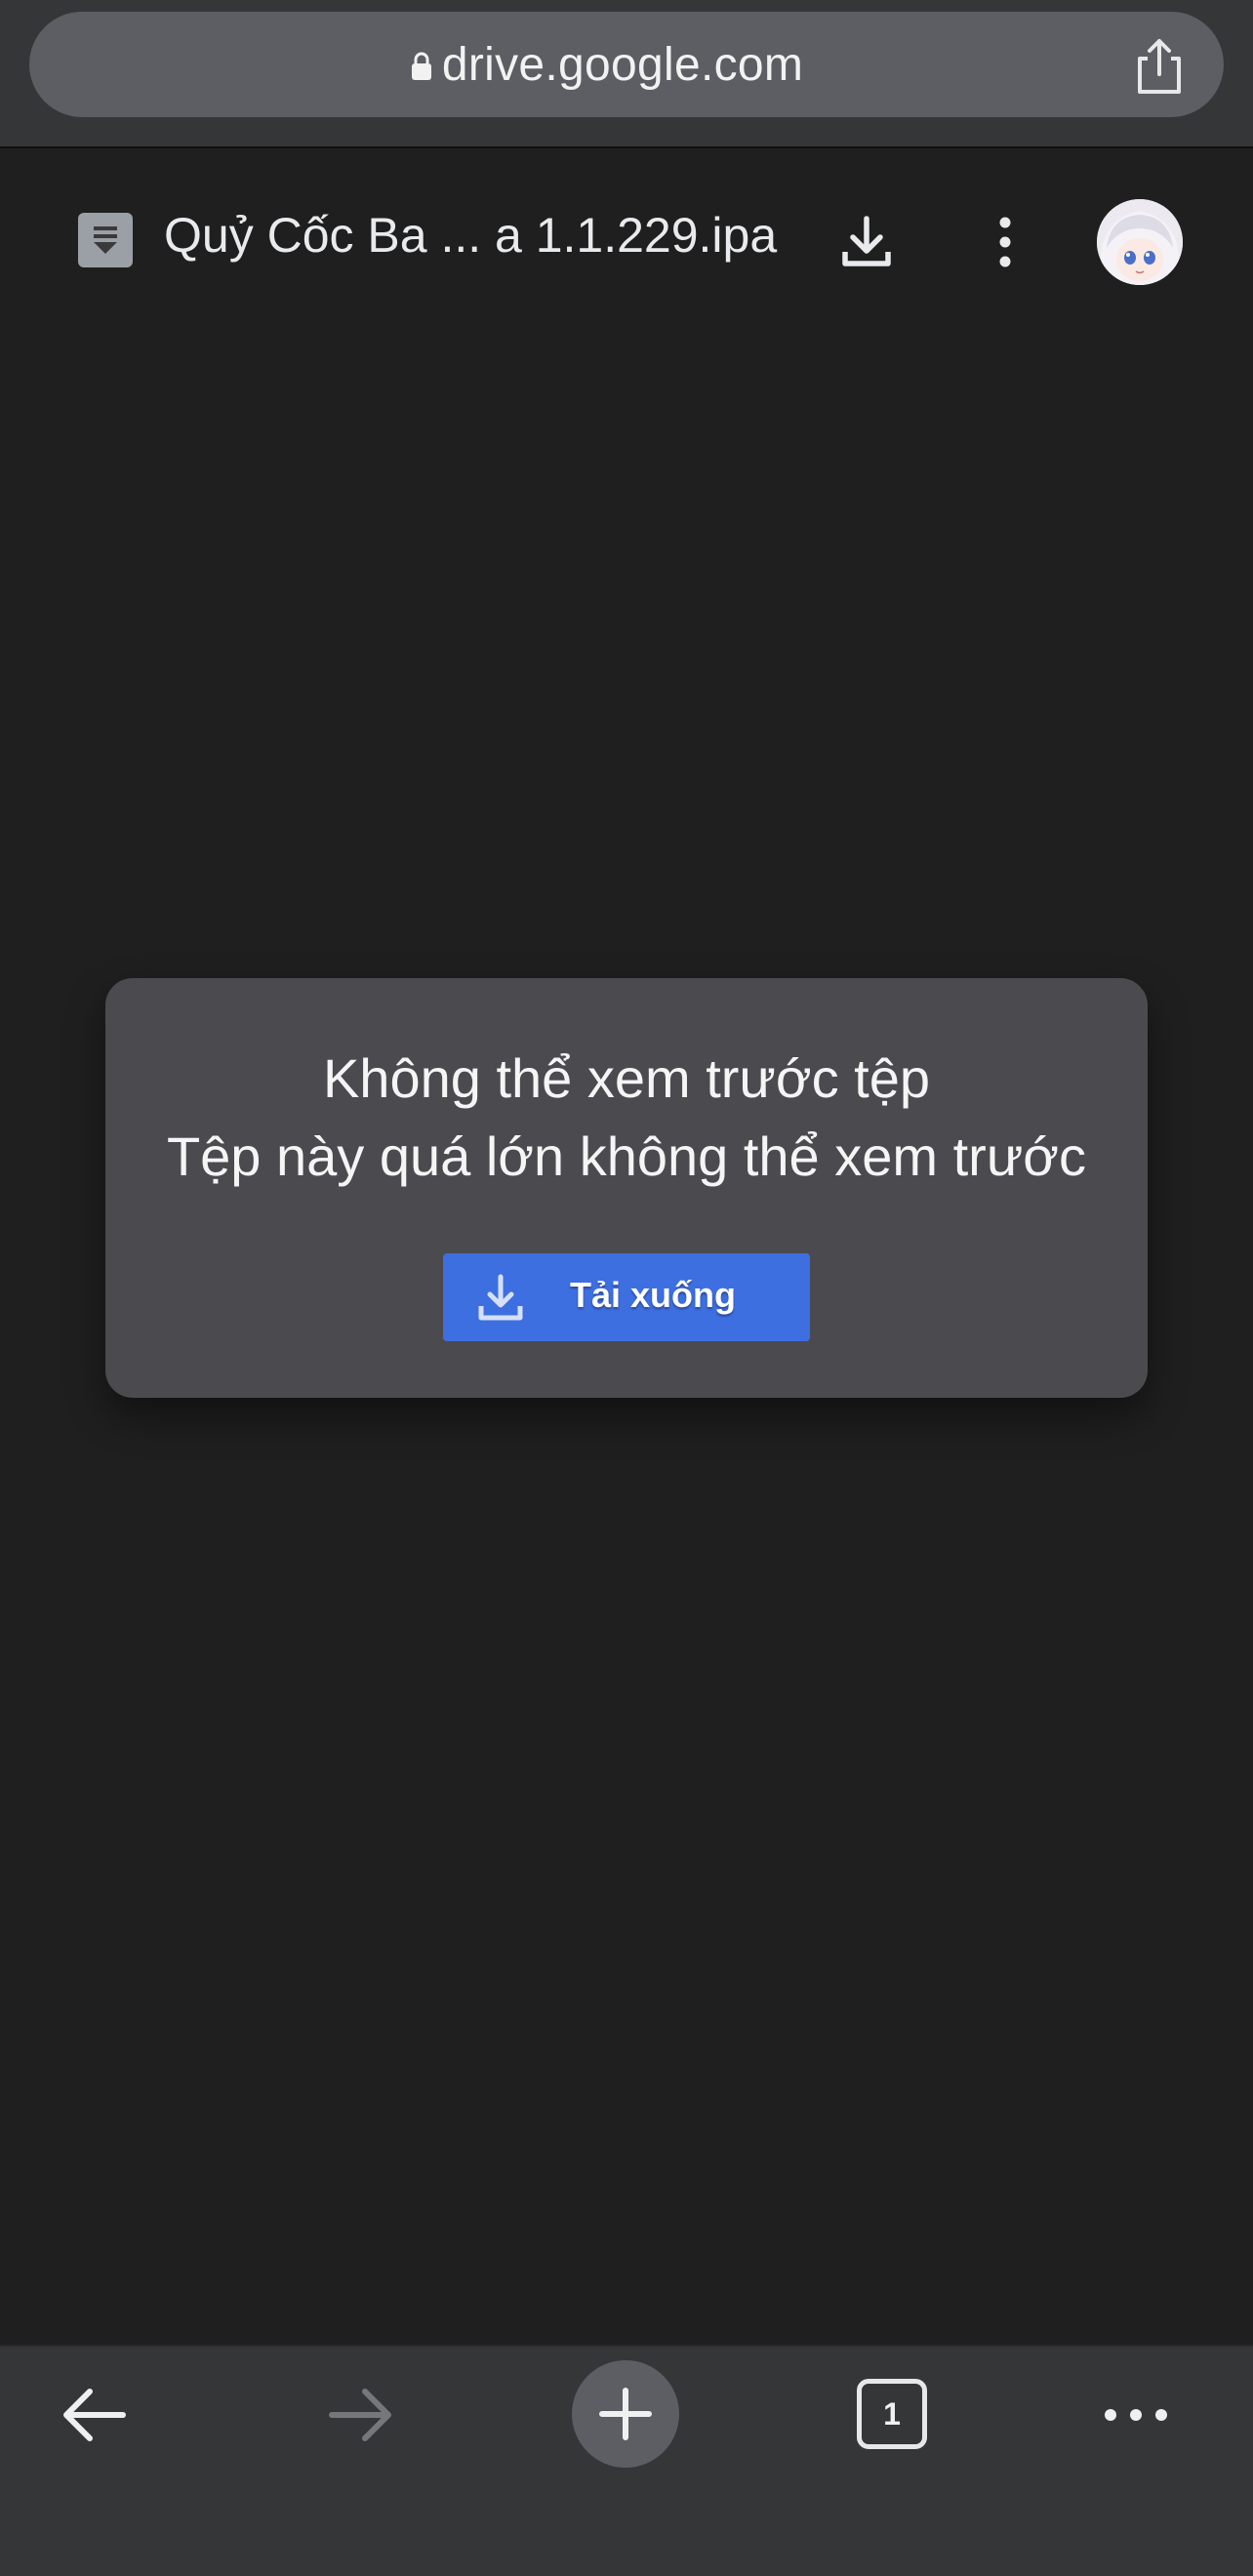 The height and width of the screenshot is (2576, 1253). I want to click on tab-count: 1, so click(892, 2413).